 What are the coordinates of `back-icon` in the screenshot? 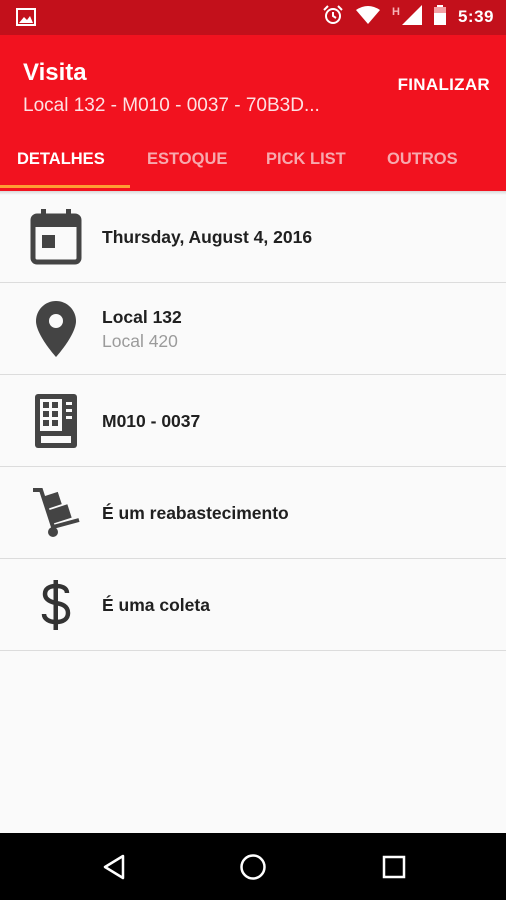 It's located at (114, 867).